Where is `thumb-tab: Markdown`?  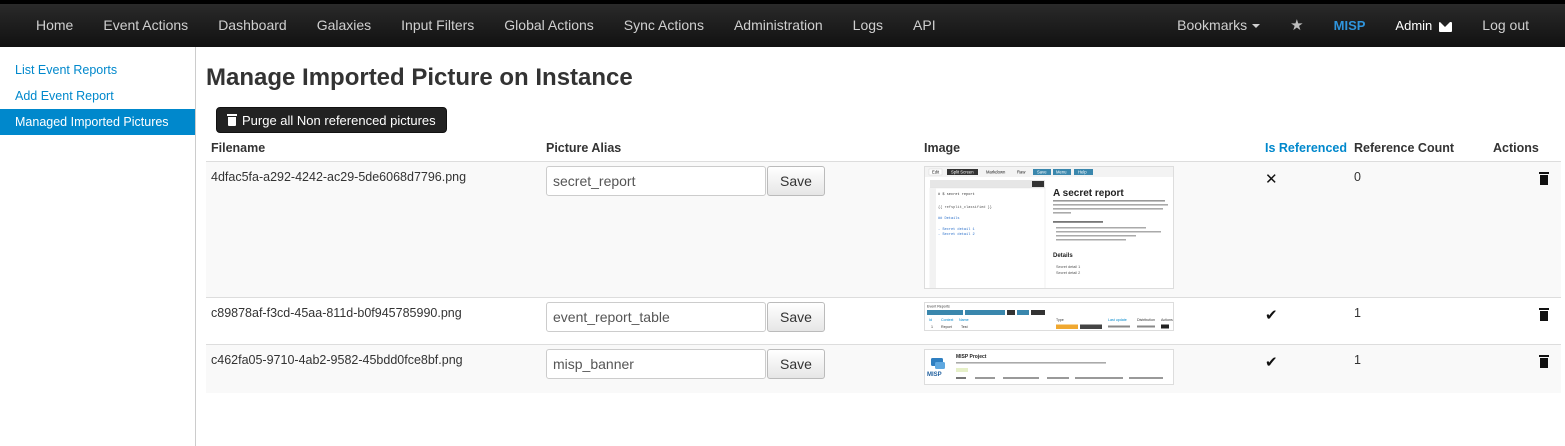
thumb-tab: Markdown is located at coordinates (996, 171).